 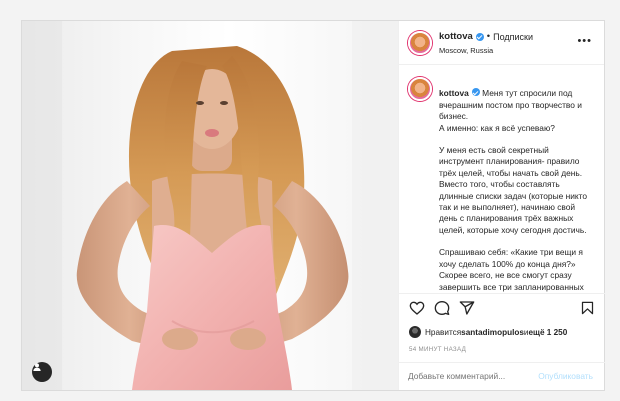 I want to click on share-icon, so click(x=467, y=308).